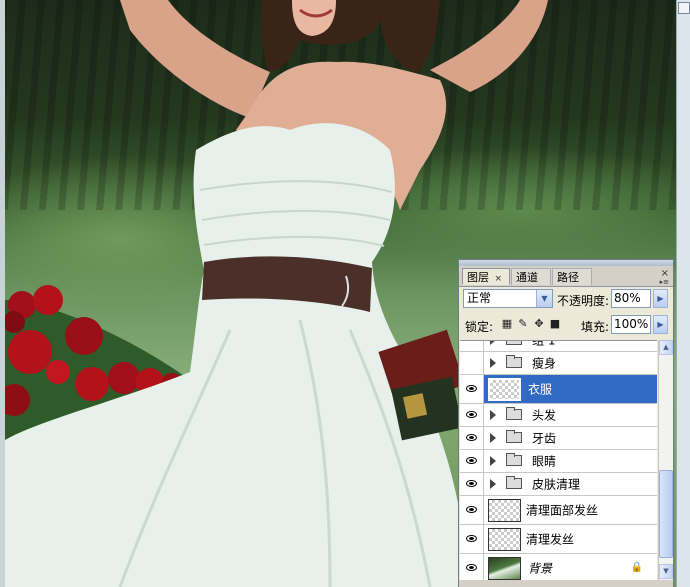 The width and height of the screenshot is (690, 587). What do you see at coordinates (2, 293) in the screenshot?
I see `canvas-edge` at bounding box center [2, 293].